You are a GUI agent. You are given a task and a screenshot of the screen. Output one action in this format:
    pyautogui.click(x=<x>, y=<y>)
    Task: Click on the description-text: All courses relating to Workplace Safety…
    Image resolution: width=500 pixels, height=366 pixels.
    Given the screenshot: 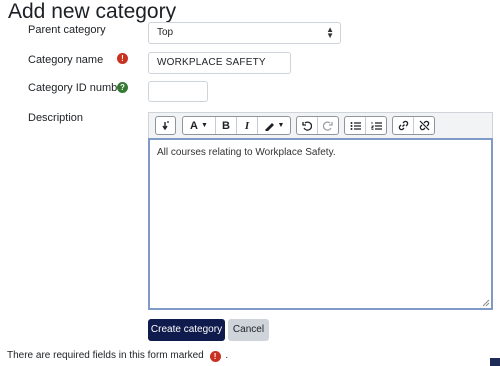 What is the action you would take?
    pyautogui.click(x=246, y=152)
    